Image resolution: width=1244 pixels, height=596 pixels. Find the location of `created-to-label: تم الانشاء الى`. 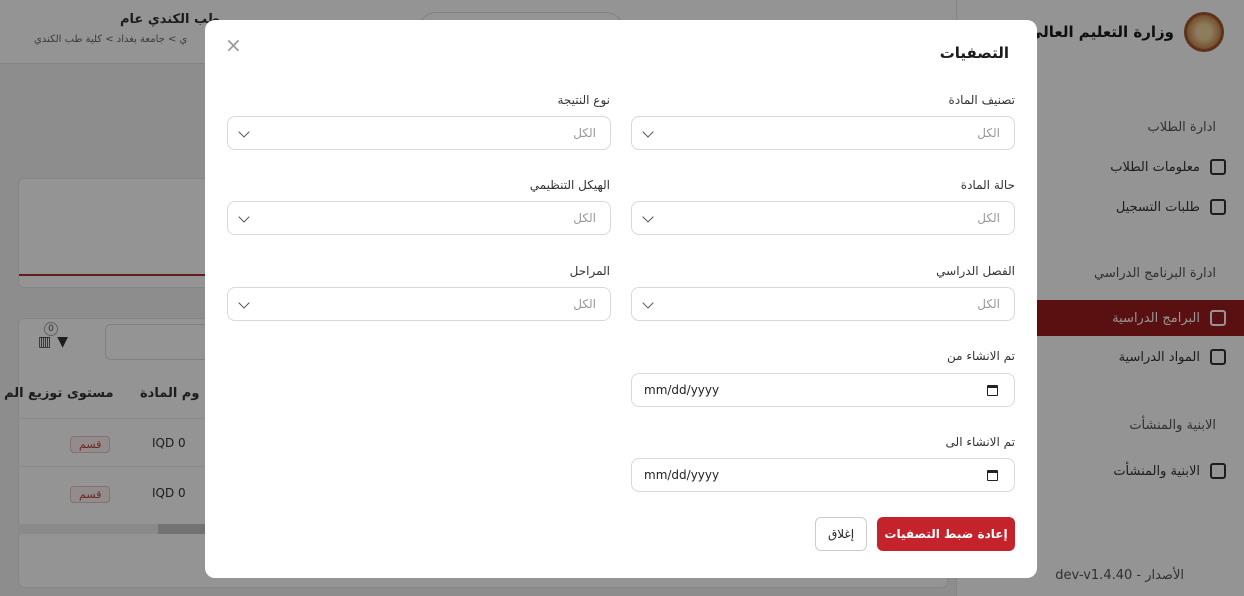

created-to-label: تم الانشاء الى is located at coordinates (980, 442).